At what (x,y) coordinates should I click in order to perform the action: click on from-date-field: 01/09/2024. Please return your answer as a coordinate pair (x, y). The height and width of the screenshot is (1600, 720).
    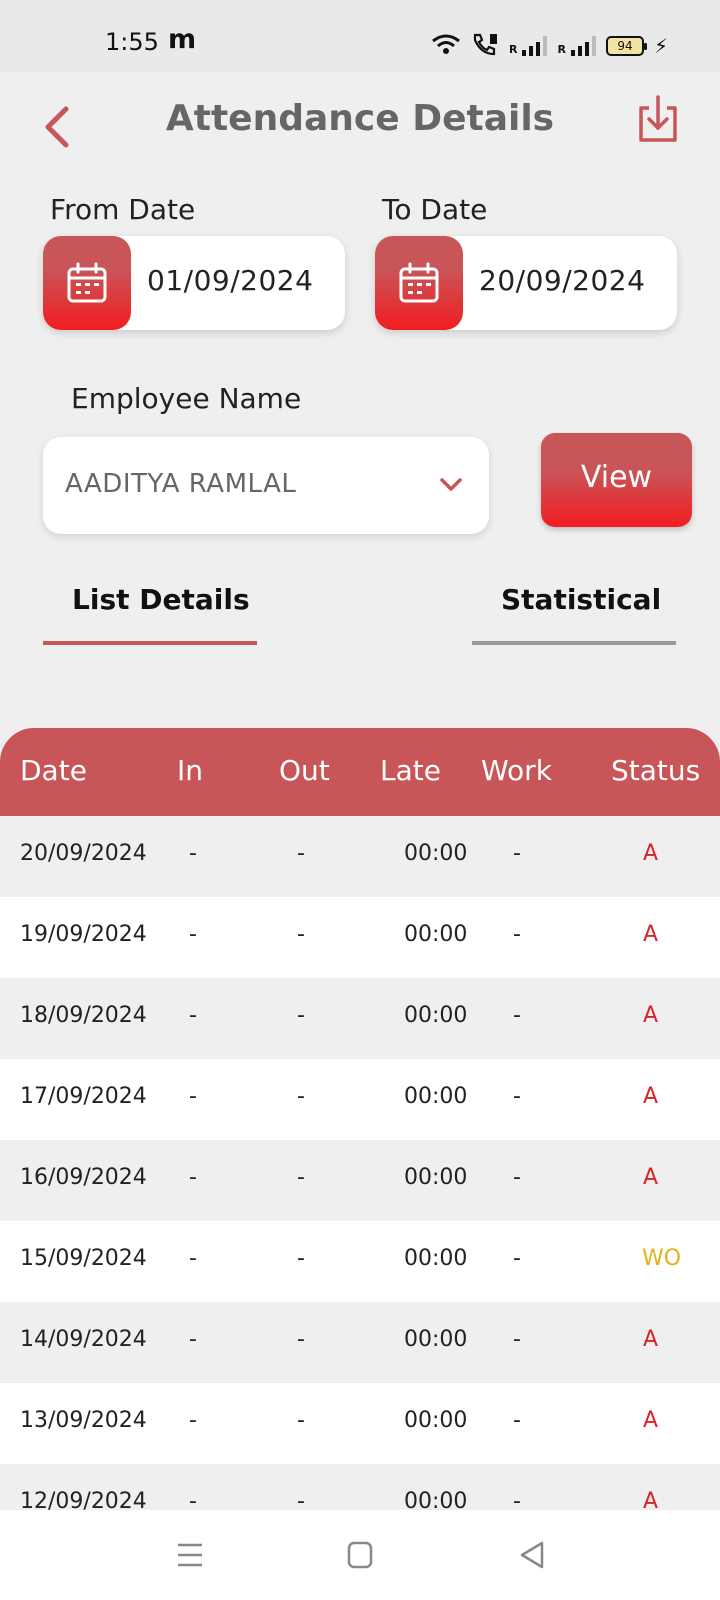
    Looking at the image, I should click on (194, 283).